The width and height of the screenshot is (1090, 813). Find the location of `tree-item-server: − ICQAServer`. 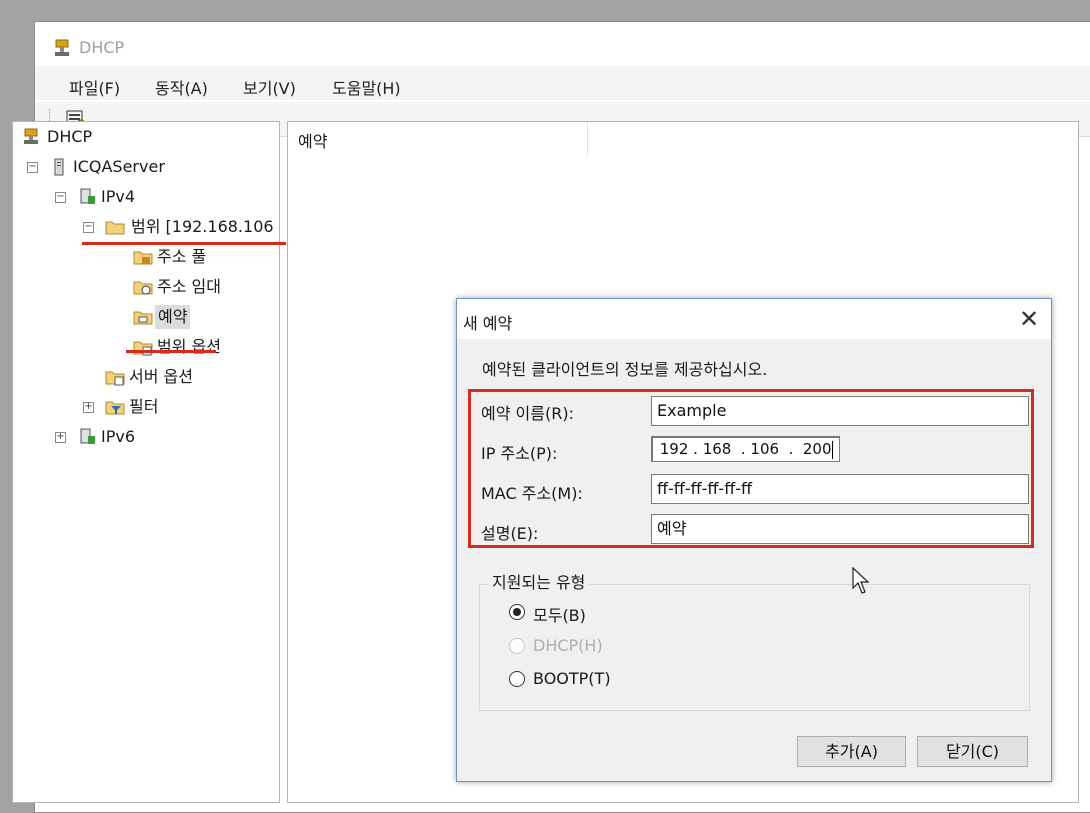

tree-item-server: − ICQAServer is located at coordinates (144, 167).